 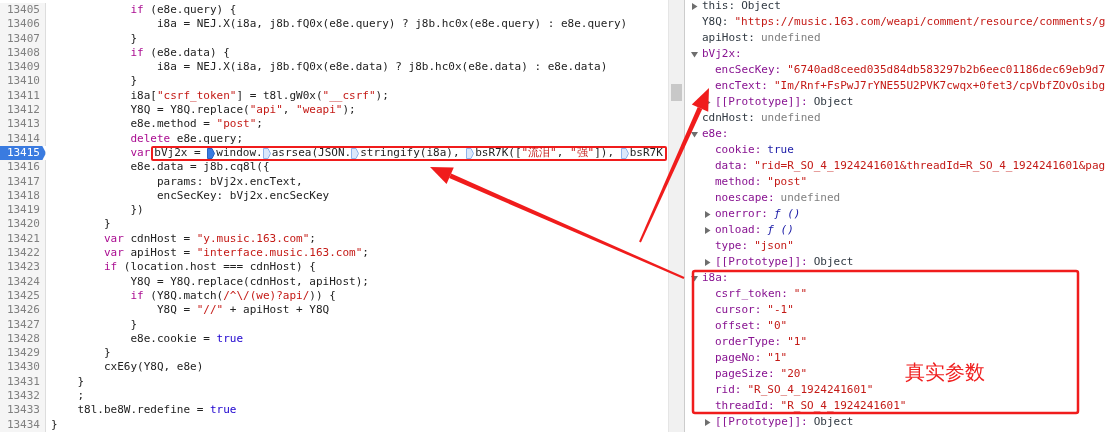 I want to click on property-name: encText:, so click(x=741, y=86).